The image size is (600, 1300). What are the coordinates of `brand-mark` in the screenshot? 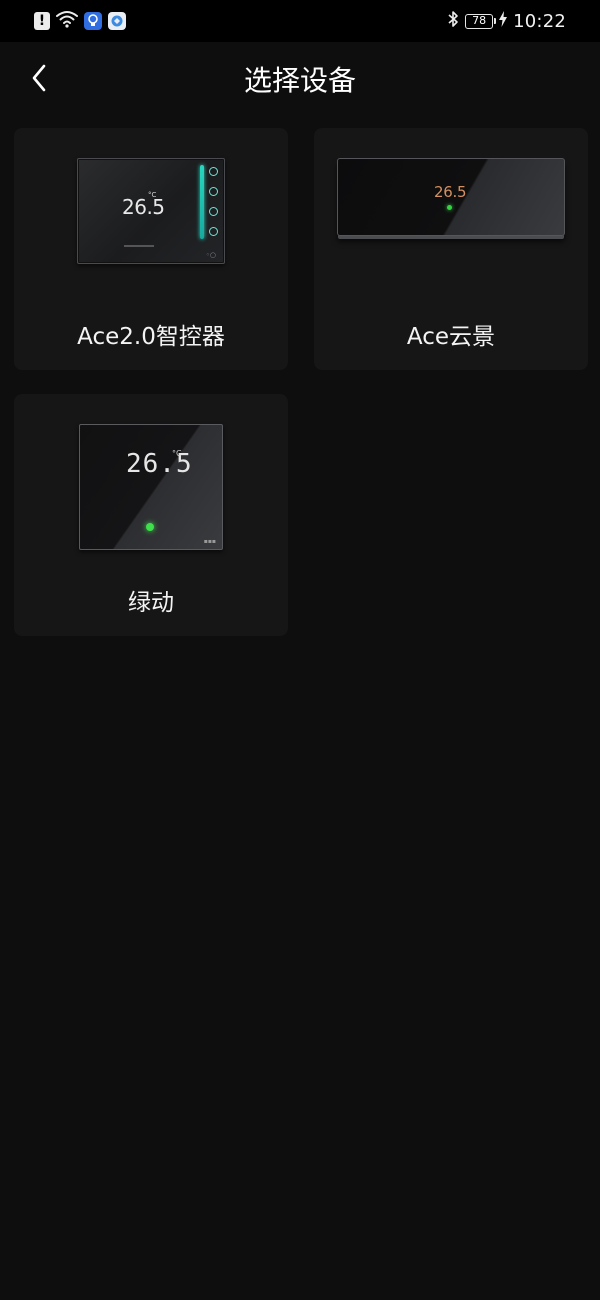 It's located at (139, 246).